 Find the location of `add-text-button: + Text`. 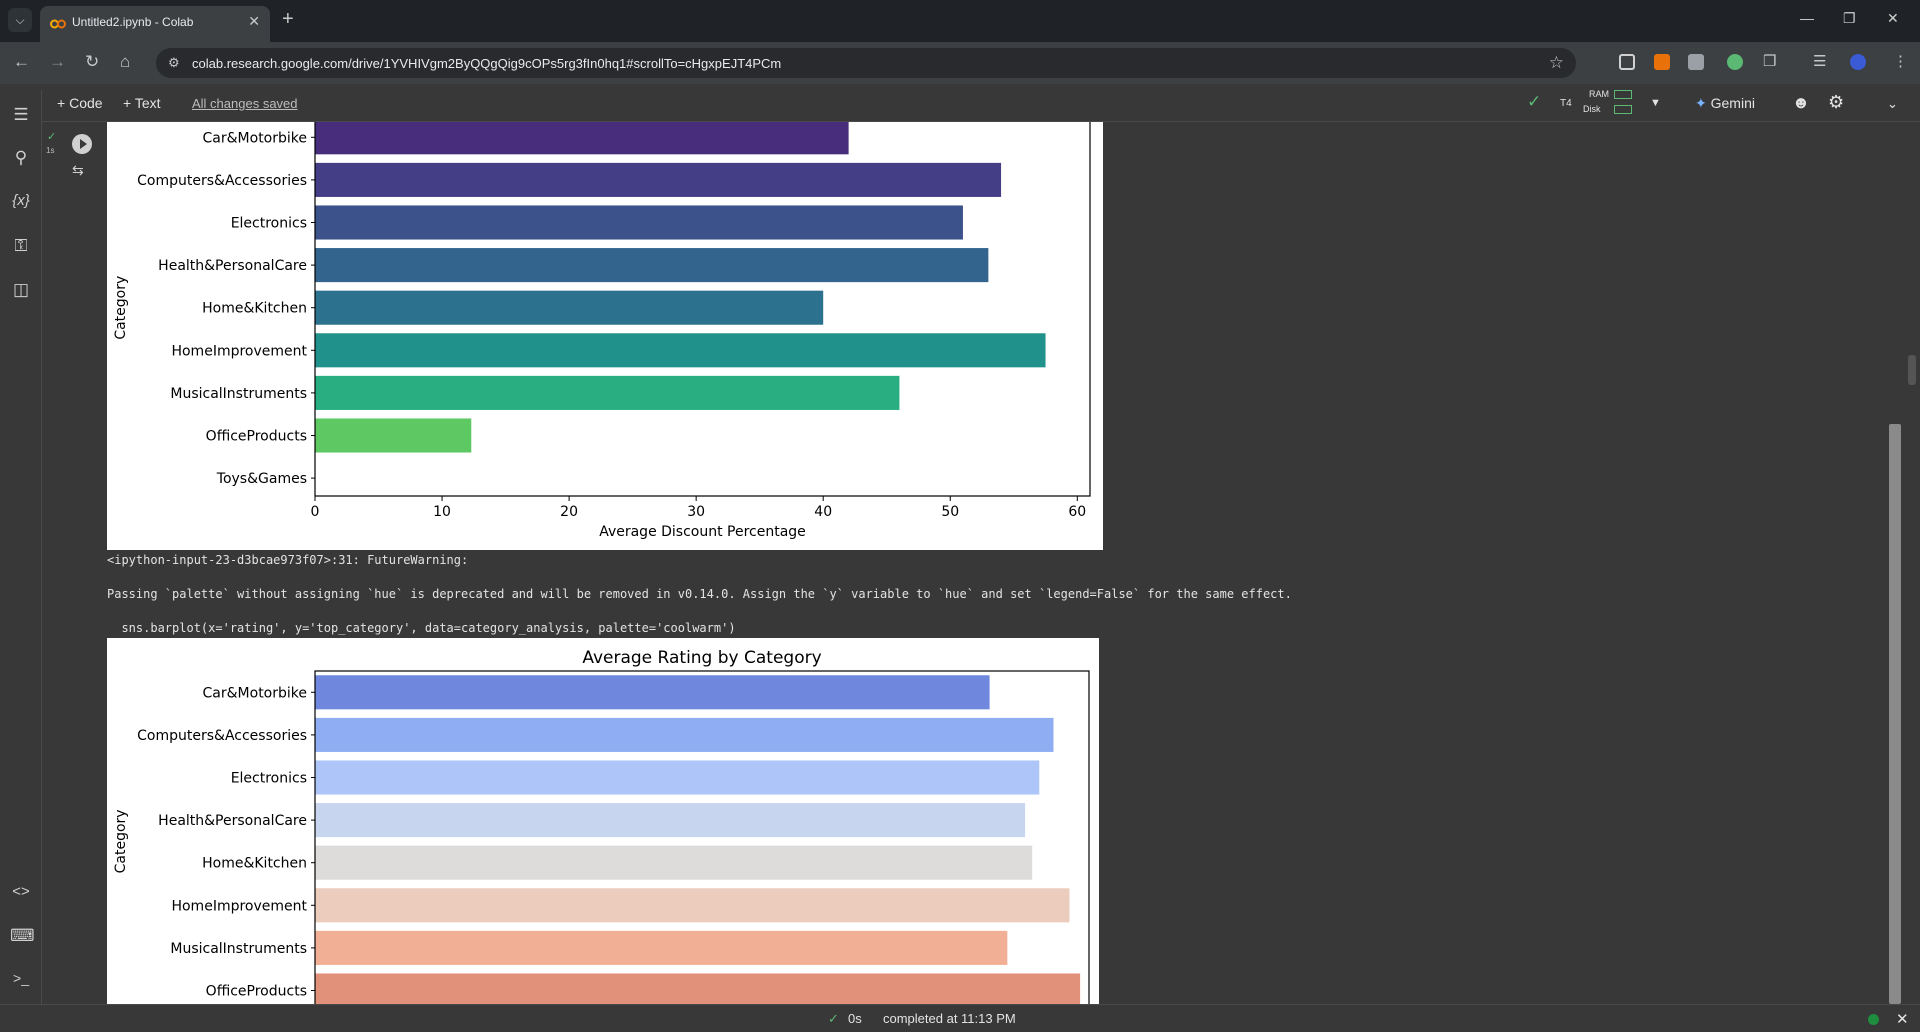

add-text-button: + Text is located at coordinates (142, 103).